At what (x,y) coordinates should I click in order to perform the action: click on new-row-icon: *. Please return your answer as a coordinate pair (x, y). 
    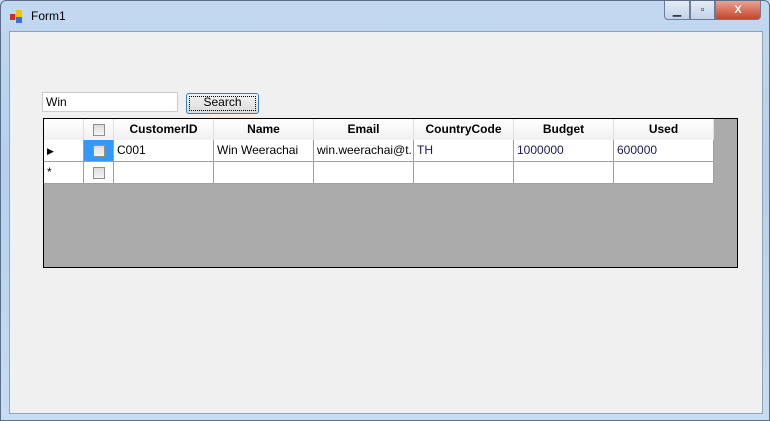
    Looking at the image, I should click on (49, 172).